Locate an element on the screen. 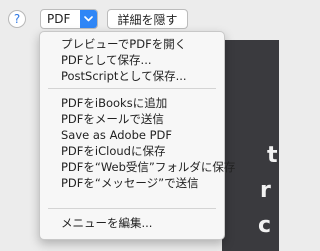 The width and height of the screenshot is (320, 251). chevron-down-icon is located at coordinates (88, 19).